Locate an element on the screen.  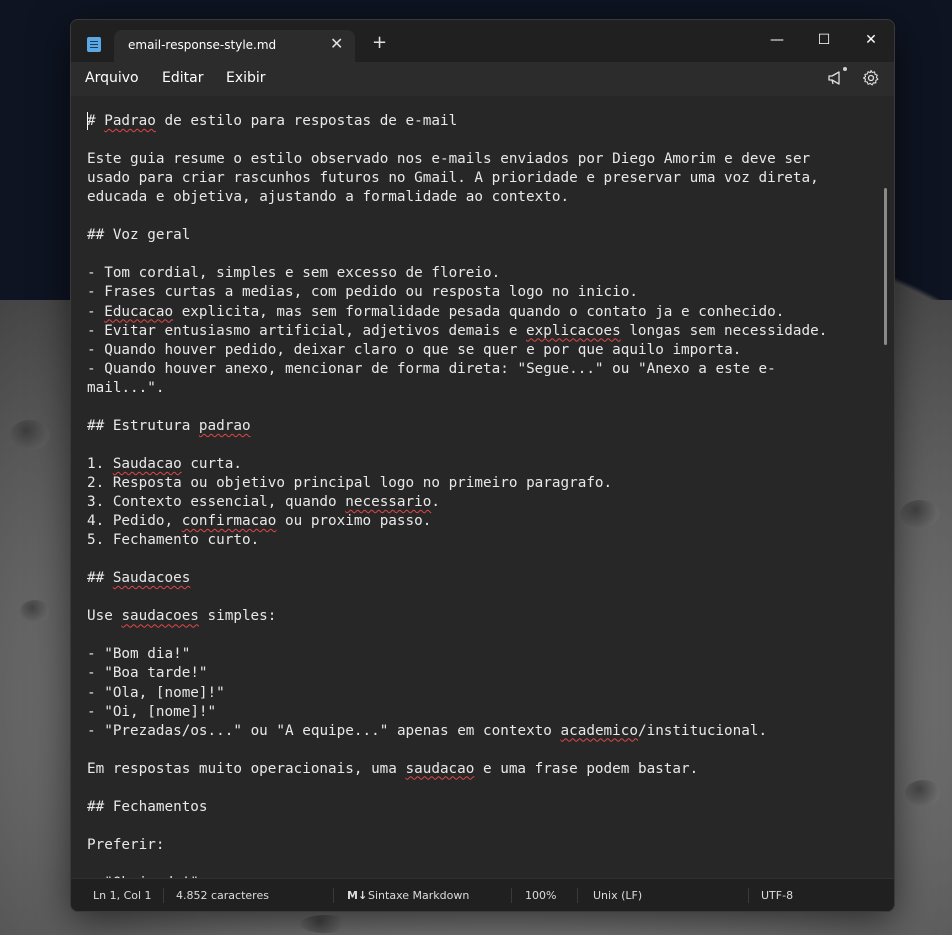
editor-line: mail...". is located at coordinates (126, 387).